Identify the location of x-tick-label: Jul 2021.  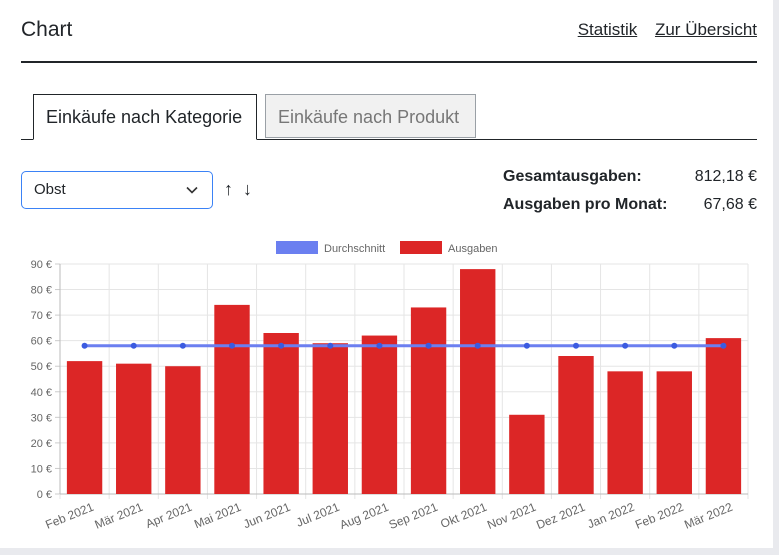
(318, 515).